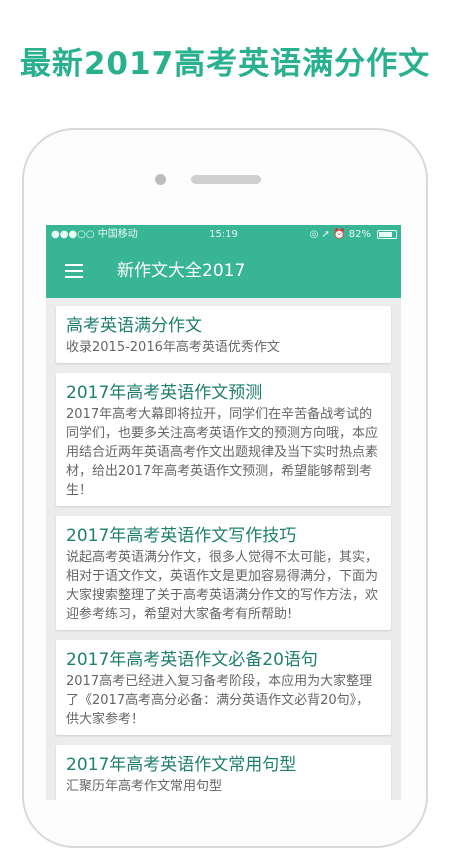 This screenshot has width=450, height=848. Describe the element at coordinates (359, 234) in the screenshot. I see `battery-percent: 82%` at that location.